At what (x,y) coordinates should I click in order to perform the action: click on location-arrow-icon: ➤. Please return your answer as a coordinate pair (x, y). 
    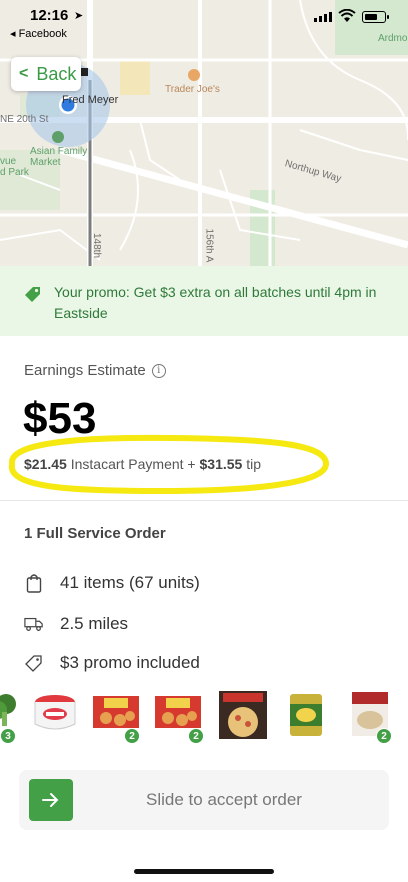
    Looking at the image, I should click on (79, 16).